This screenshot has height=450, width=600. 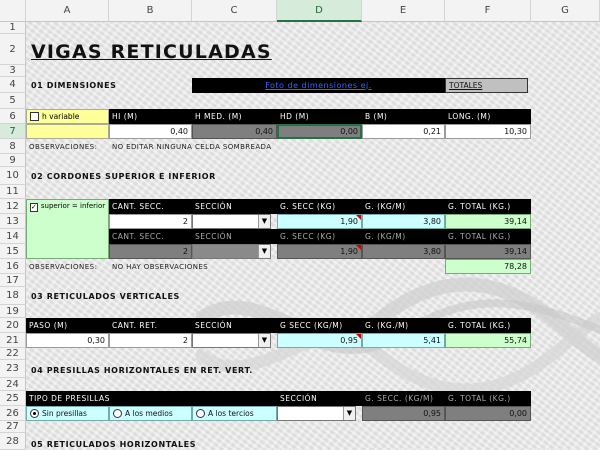 I want to click on row-header: 24, so click(x=13, y=384).